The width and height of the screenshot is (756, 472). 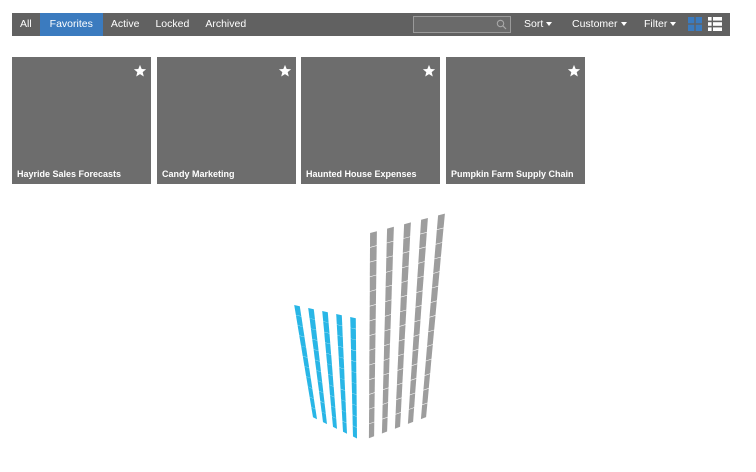 I want to click on grid-view-icon, so click(x=695, y=24).